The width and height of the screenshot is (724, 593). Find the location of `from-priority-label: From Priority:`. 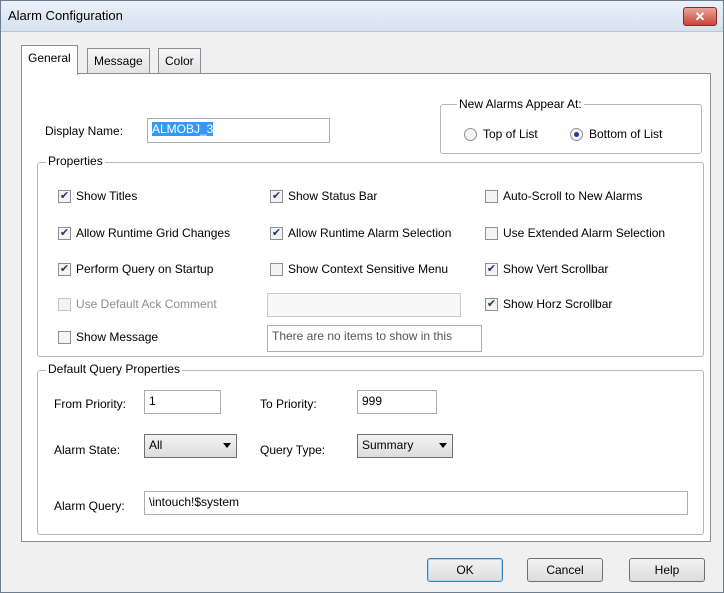

from-priority-label: From Priority: is located at coordinates (90, 404).